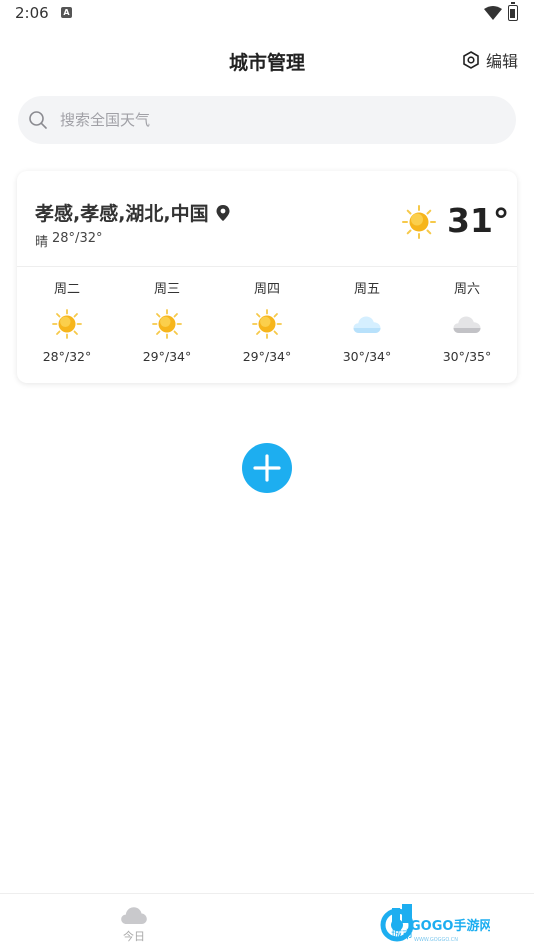  I want to click on condition-line: 晴 28°/32°, so click(68, 240).